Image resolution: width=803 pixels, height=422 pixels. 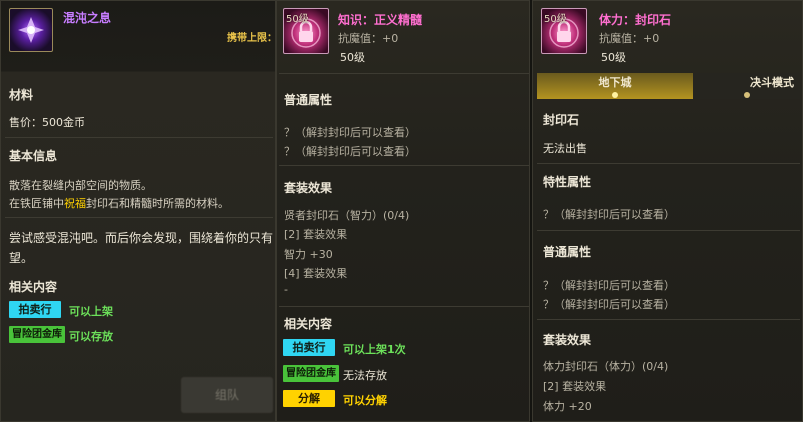 I want to click on carry-limit-label: 携带上限：, so click(x=251, y=38).